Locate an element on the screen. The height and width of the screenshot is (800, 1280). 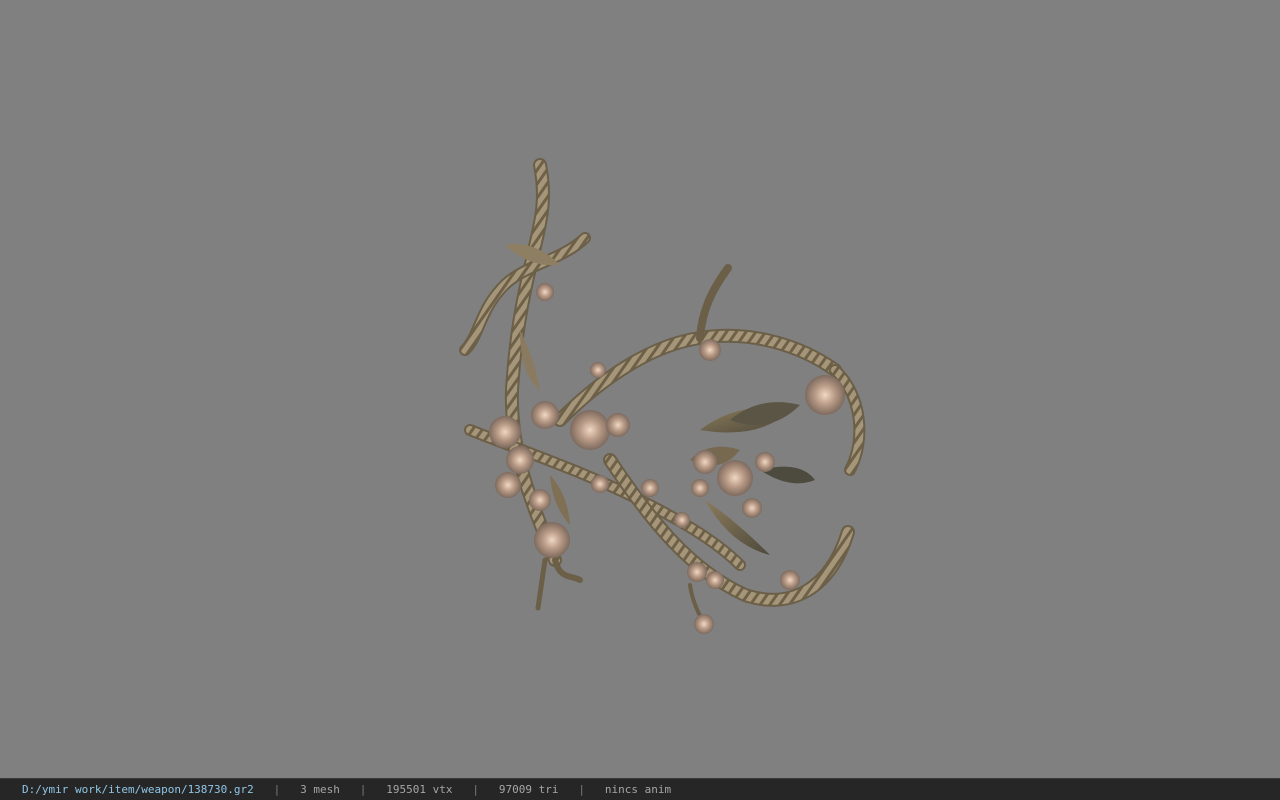
triangle-count-label: 97009 tri is located at coordinates (528, 789).